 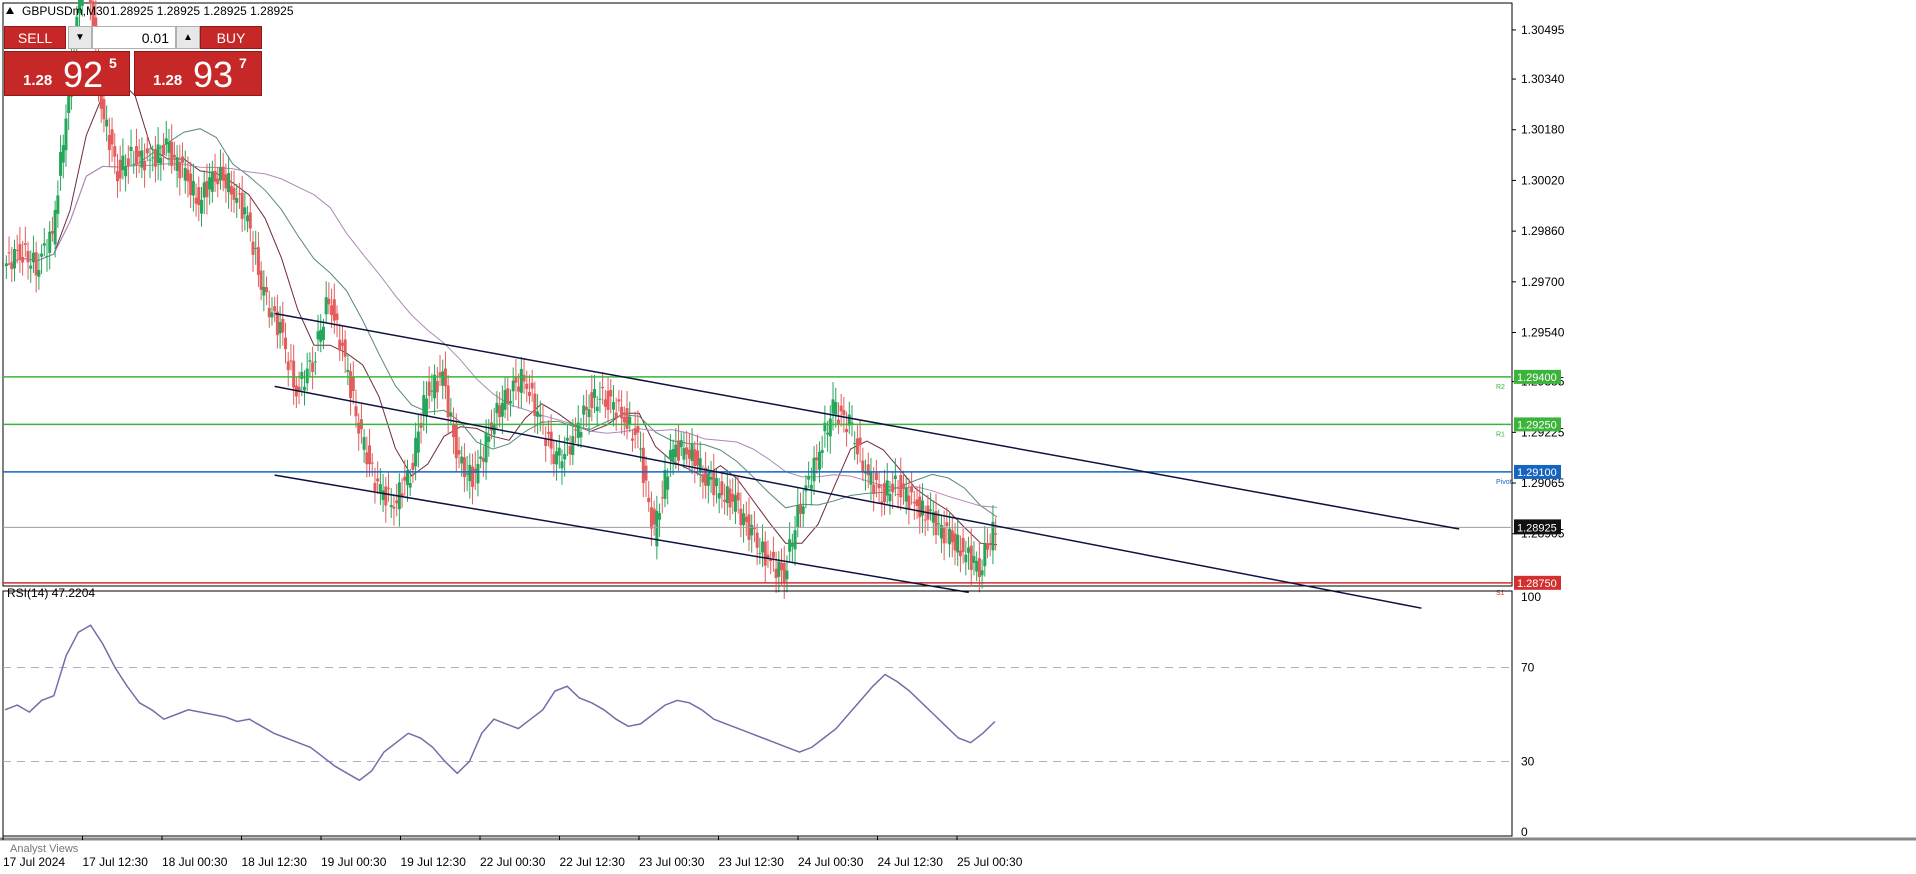 I want to click on chart-symbol-label: GBPUSDm,M30, so click(x=66, y=11).